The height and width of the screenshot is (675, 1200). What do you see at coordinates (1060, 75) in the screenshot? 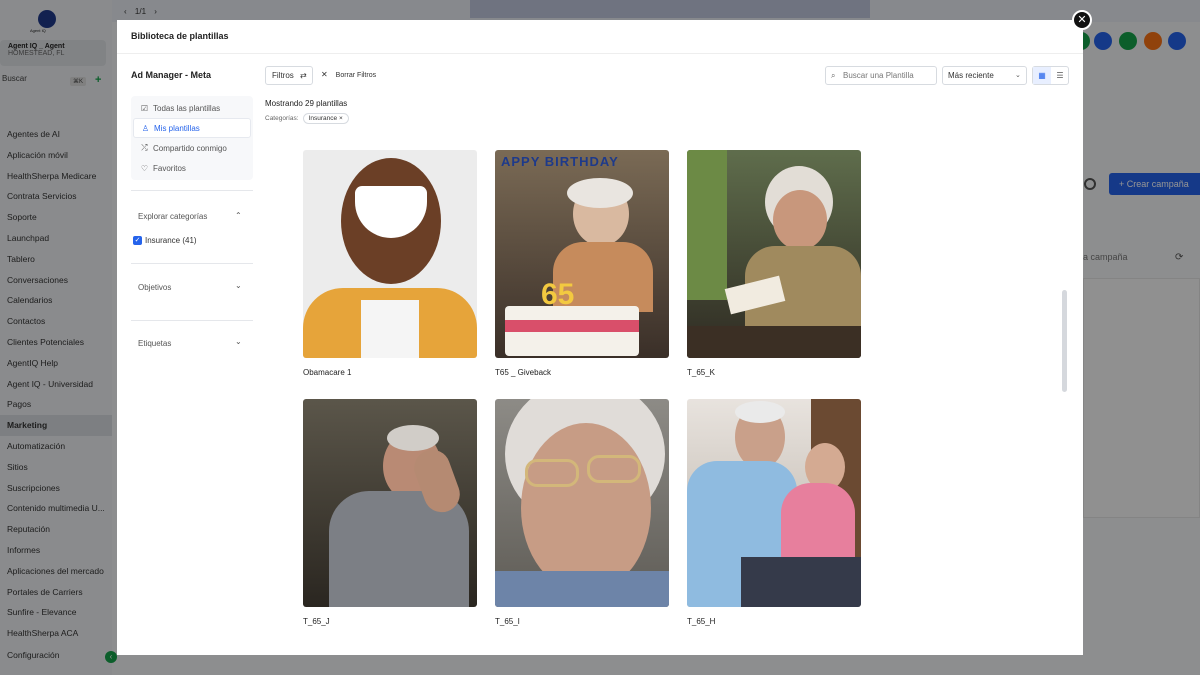
I see `list-view-icon: ☰` at bounding box center [1060, 75].